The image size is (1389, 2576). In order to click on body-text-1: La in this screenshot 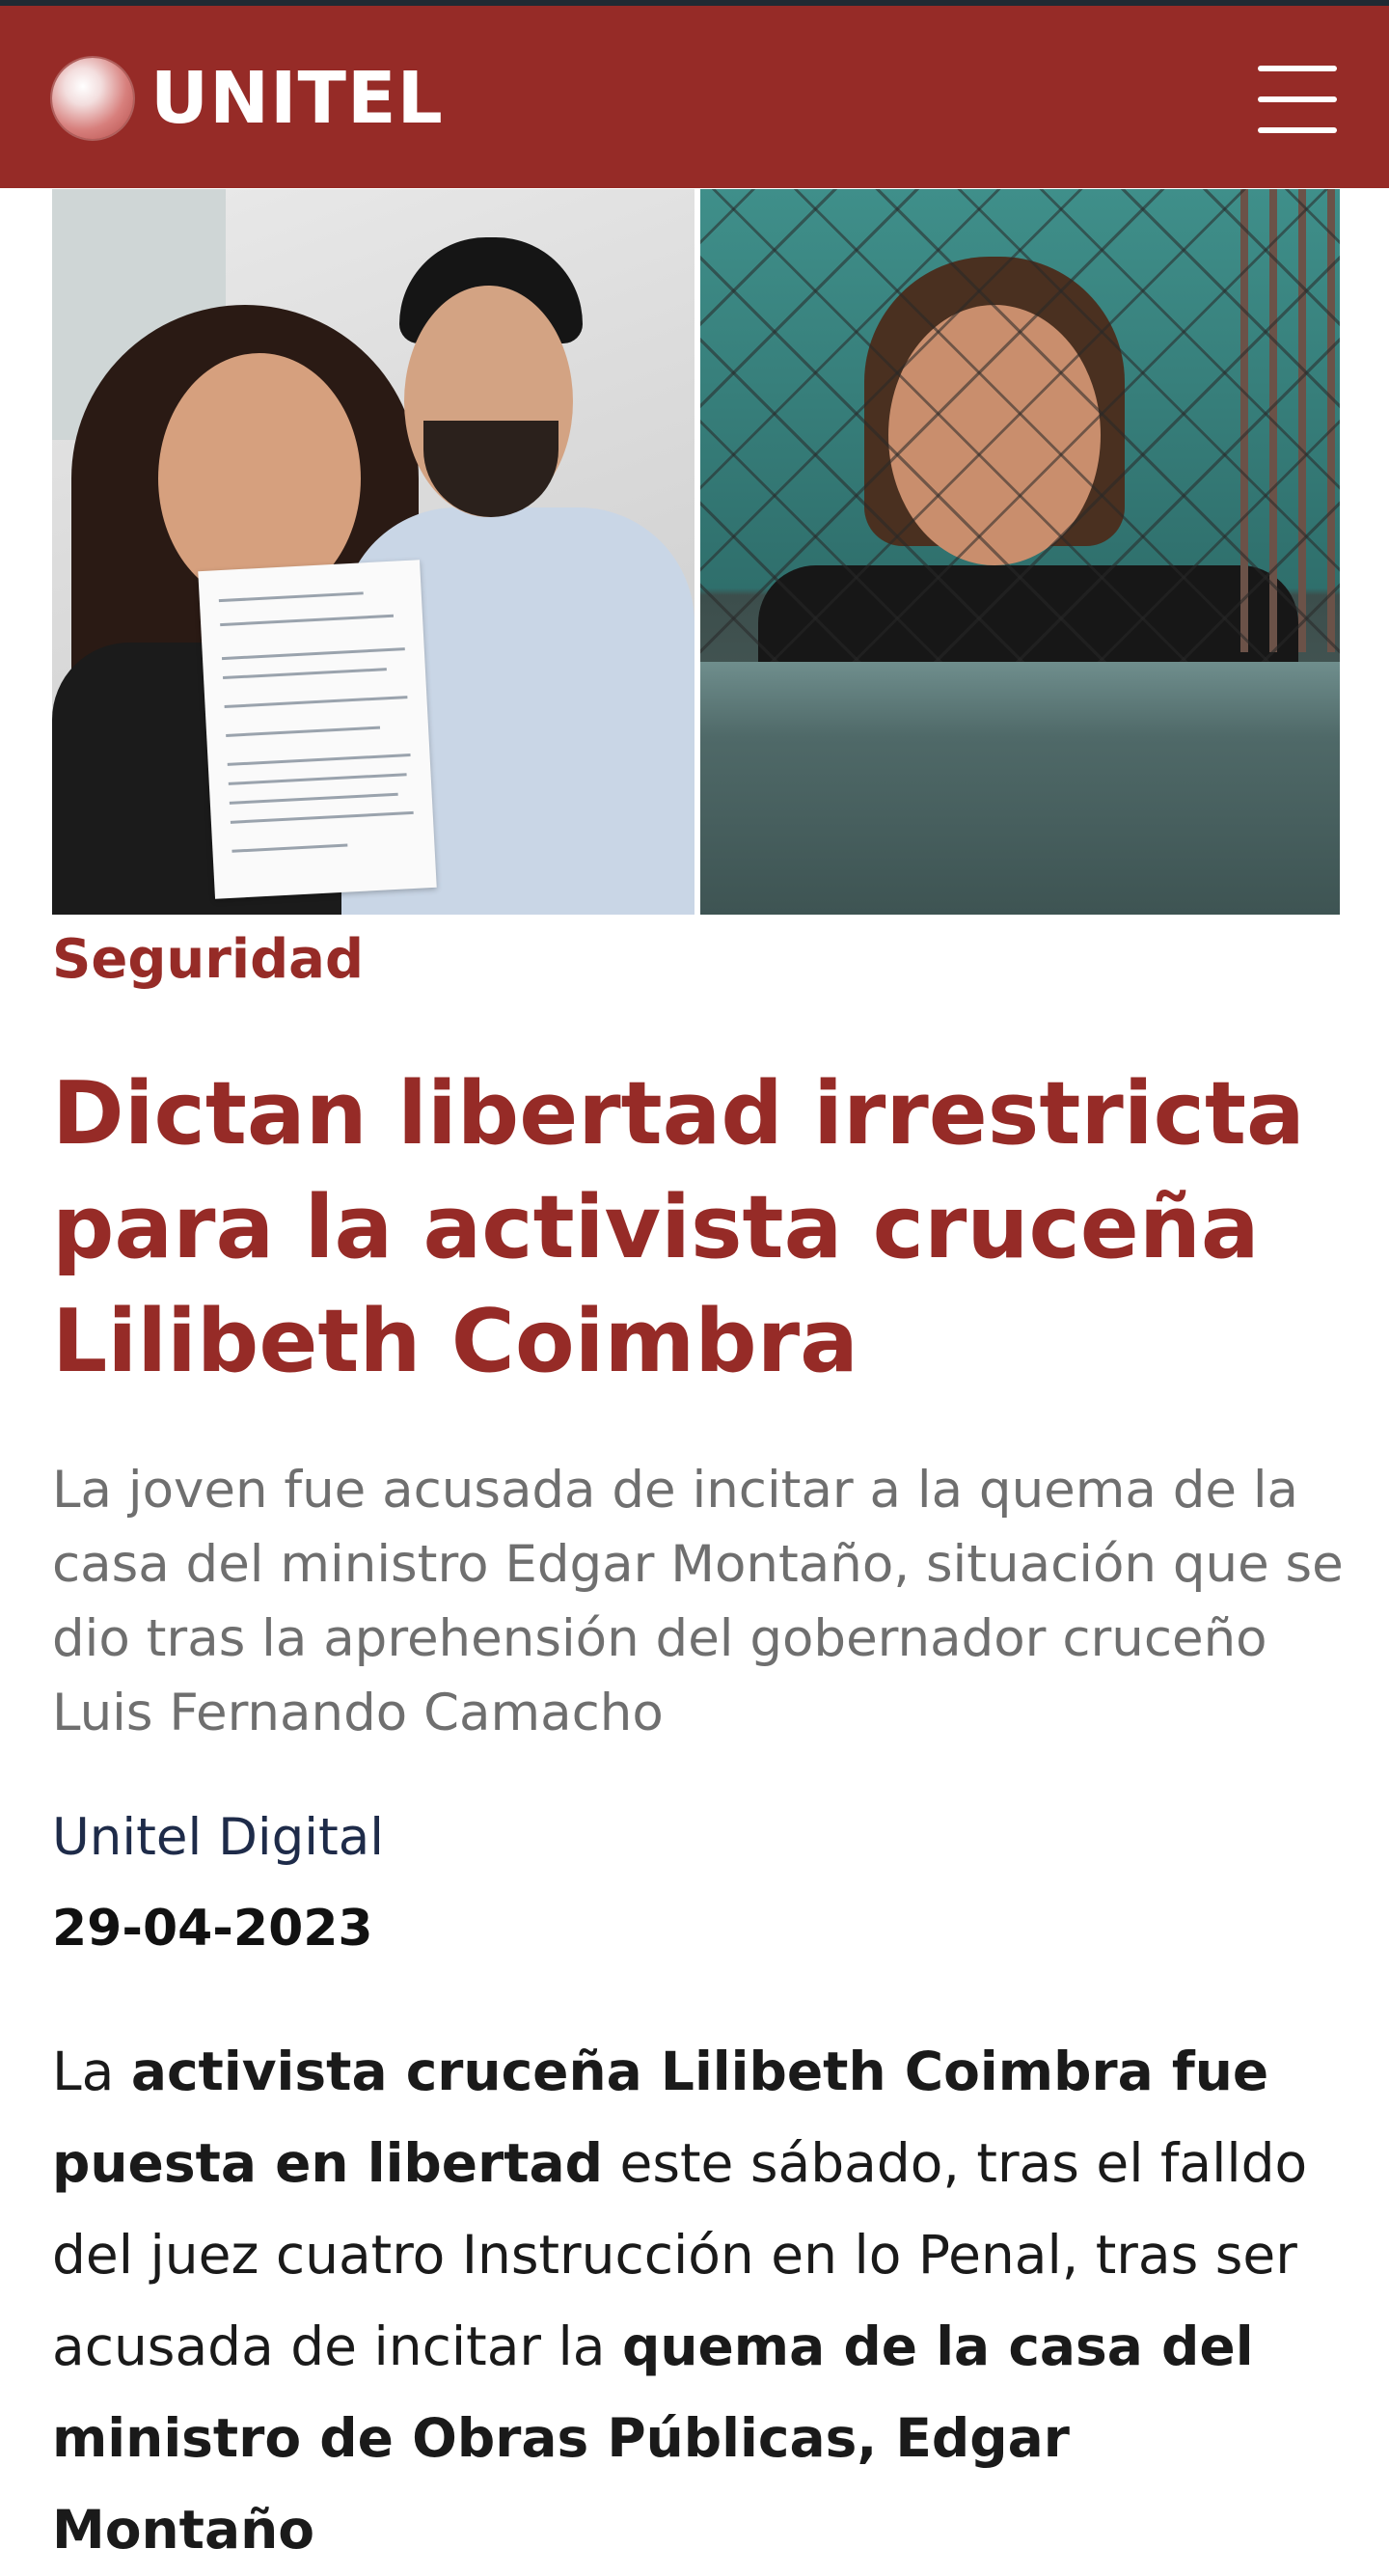, I will do `click(92, 2072)`.